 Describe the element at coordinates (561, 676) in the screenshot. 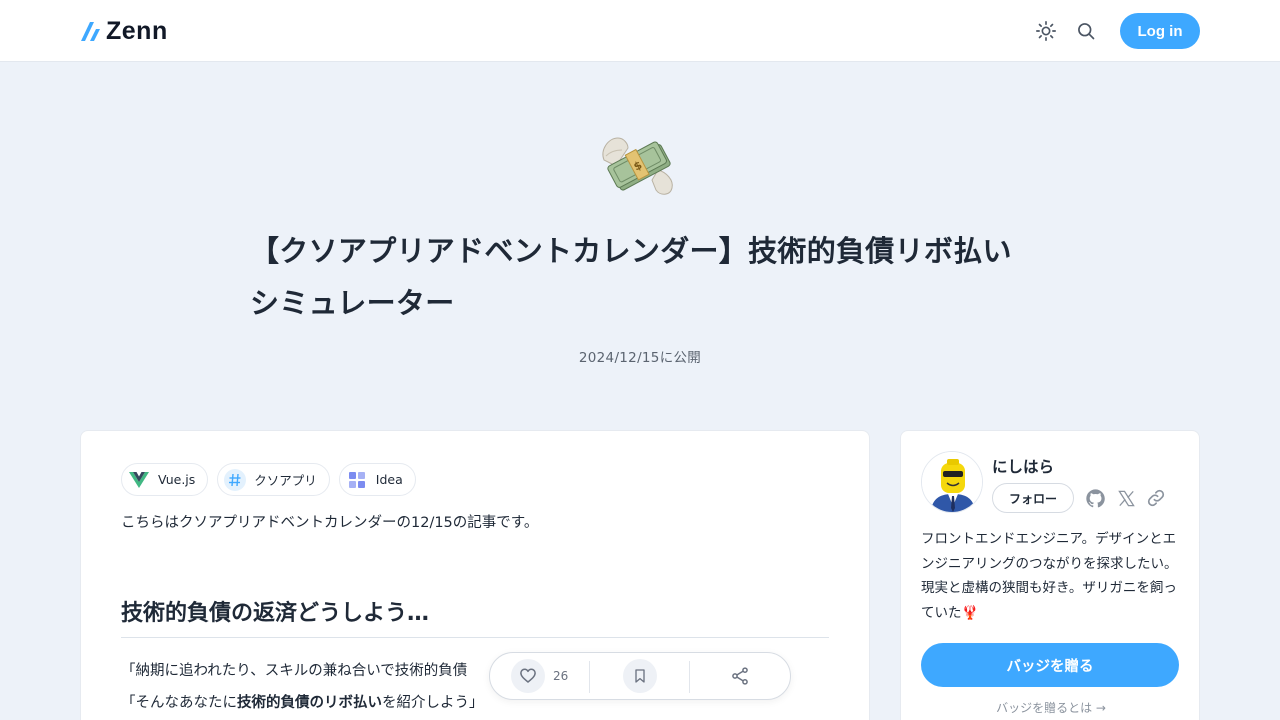

I see `like-count: 26` at that location.